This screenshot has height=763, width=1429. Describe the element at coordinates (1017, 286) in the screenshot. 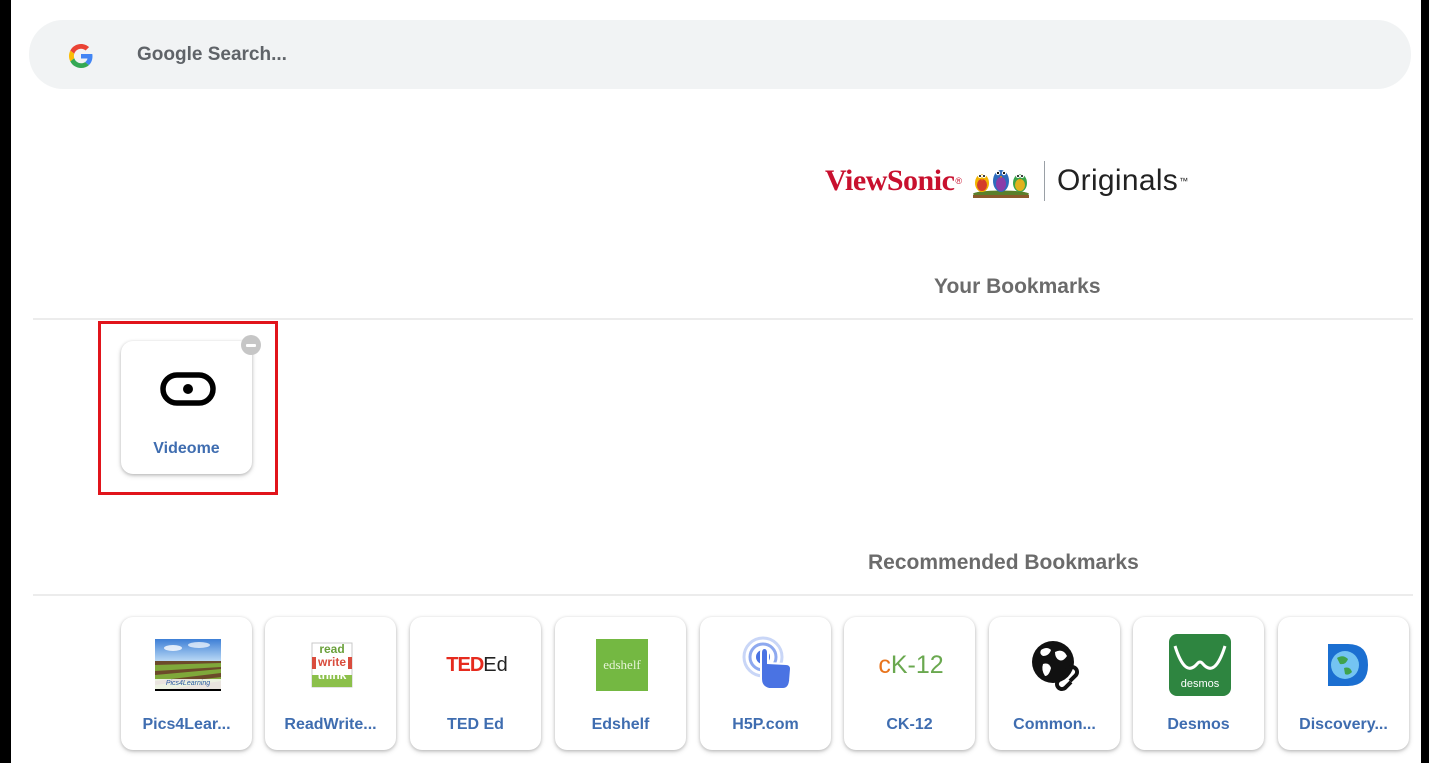

I see `your-bookmarks-heading: Your Bookmarks` at that location.